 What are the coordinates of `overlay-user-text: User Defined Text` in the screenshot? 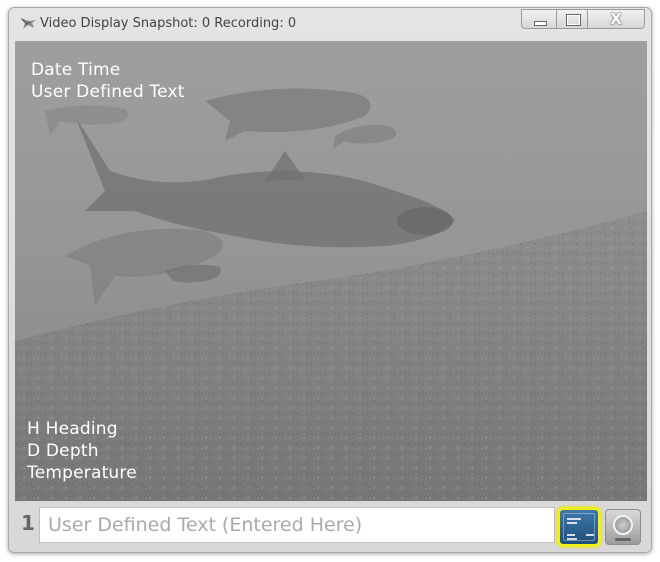 It's located at (108, 92).